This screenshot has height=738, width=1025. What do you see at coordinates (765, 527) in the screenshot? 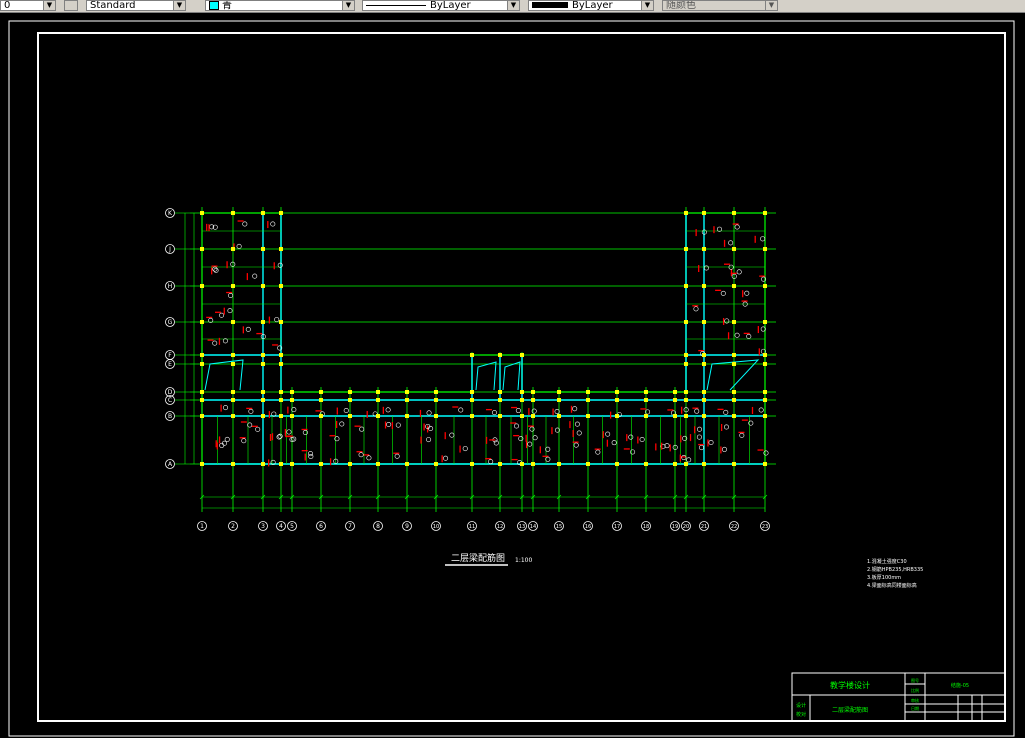
I see `col-axis-label: 23` at bounding box center [765, 527].